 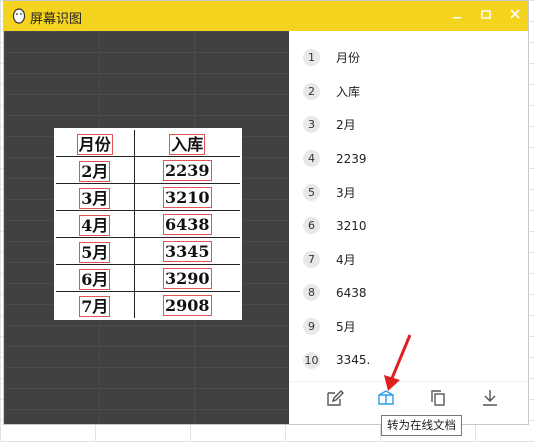 What do you see at coordinates (94, 305) in the screenshot?
I see `table-cell: 7月` at bounding box center [94, 305].